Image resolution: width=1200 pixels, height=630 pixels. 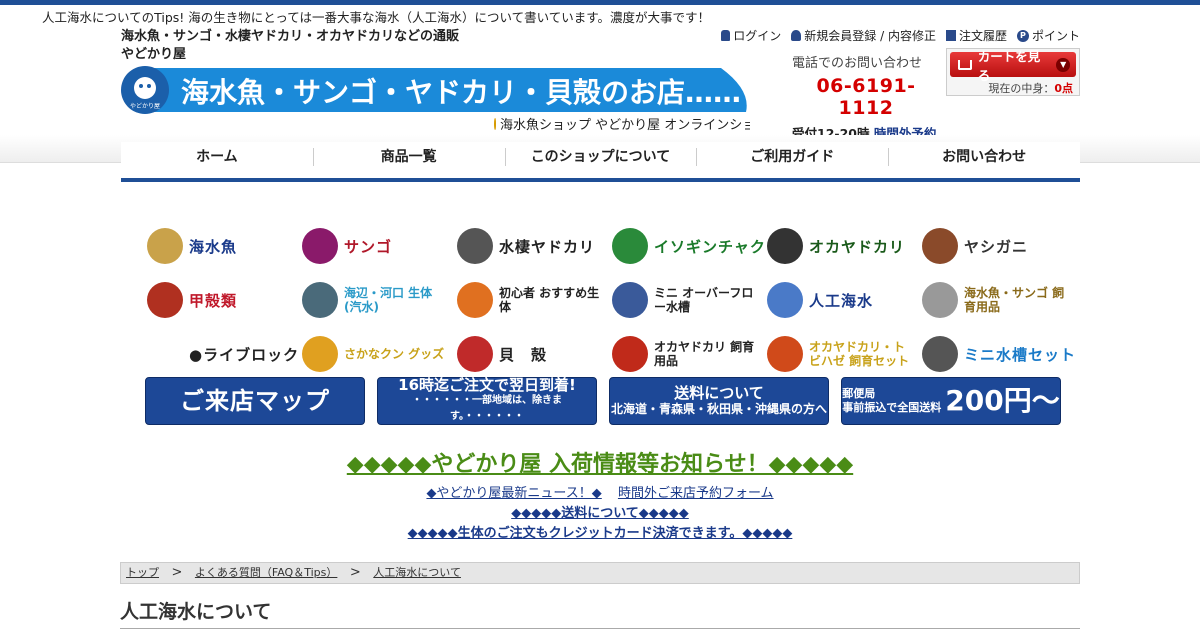 I want to click on next-day-note: ・・・・・・一部地域は、除きます。・・・・・・, so click(x=487, y=408).